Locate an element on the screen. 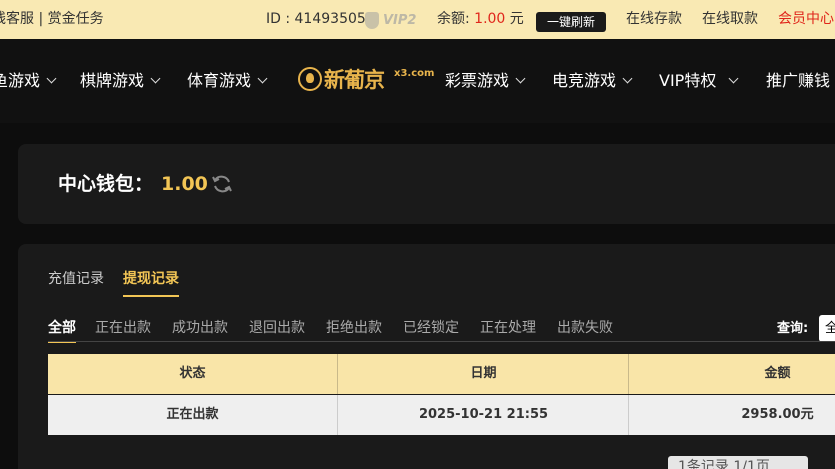  nav-label: 推广赚钱 is located at coordinates (798, 80).